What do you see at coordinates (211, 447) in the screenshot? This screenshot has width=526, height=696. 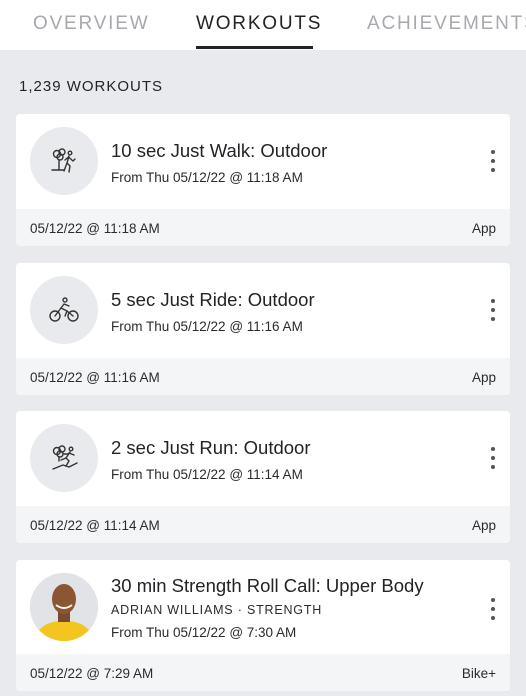 I see `workout-title: 2 sec Just Run: Outdoor` at bounding box center [211, 447].